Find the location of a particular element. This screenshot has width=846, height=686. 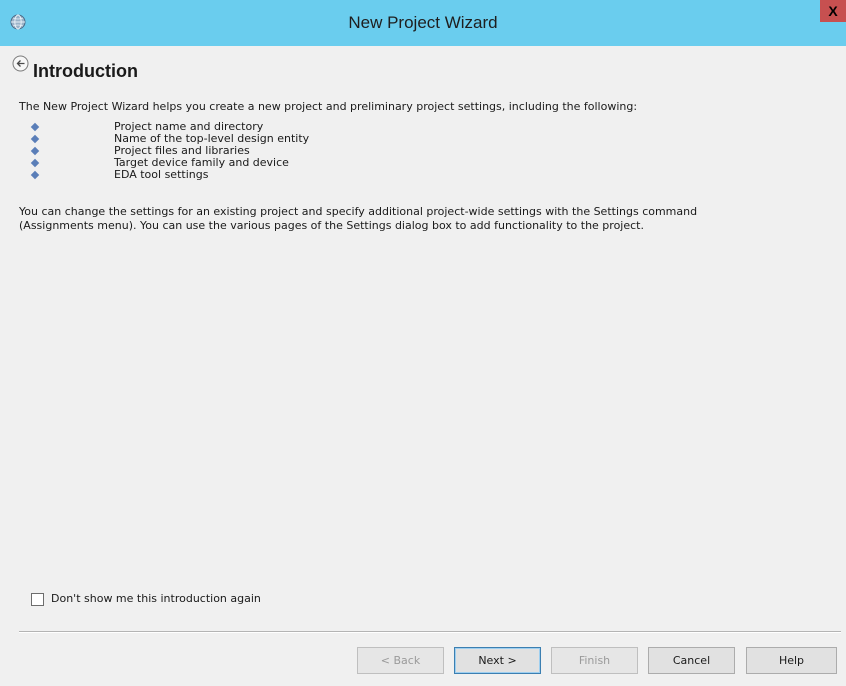

title-bar: New Project Wizard X is located at coordinates (423, 23).